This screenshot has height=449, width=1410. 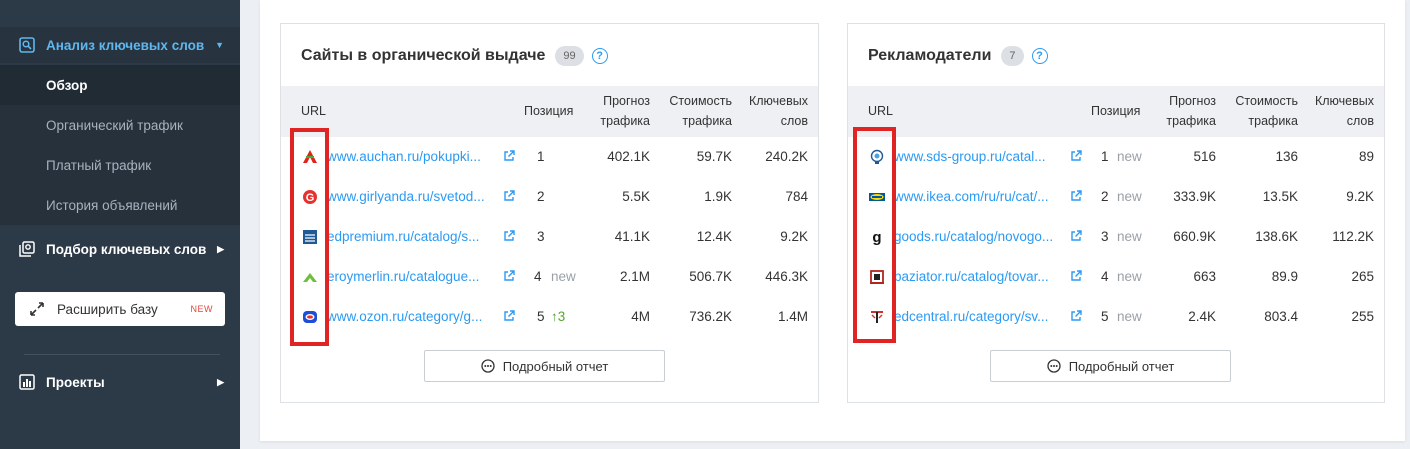 What do you see at coordinates (310, 198) in the screenshot?
I see `svg-text: G` at bounding box center [310, 198].